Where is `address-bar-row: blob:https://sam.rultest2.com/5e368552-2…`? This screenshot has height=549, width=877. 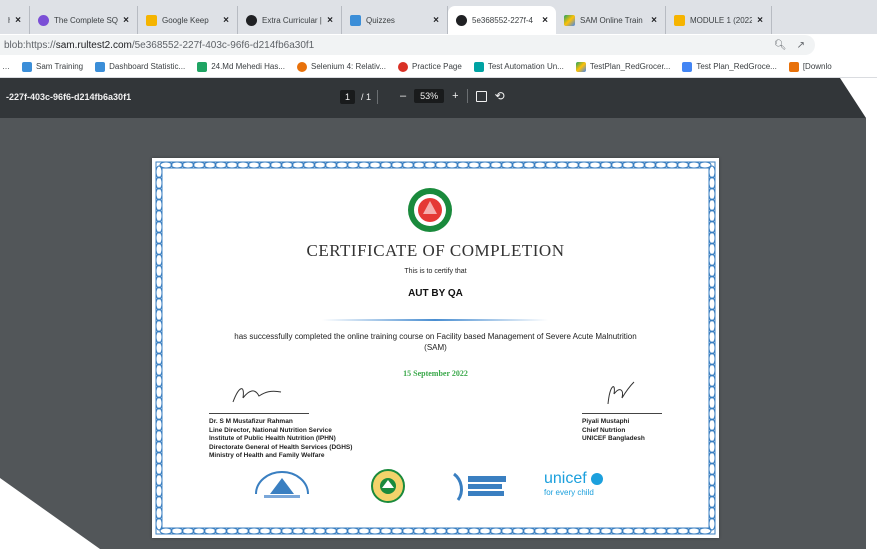
address-bar-row: blob:https://sam.rultest2.com/5e368552-2… is located at coordinates (438, 45).